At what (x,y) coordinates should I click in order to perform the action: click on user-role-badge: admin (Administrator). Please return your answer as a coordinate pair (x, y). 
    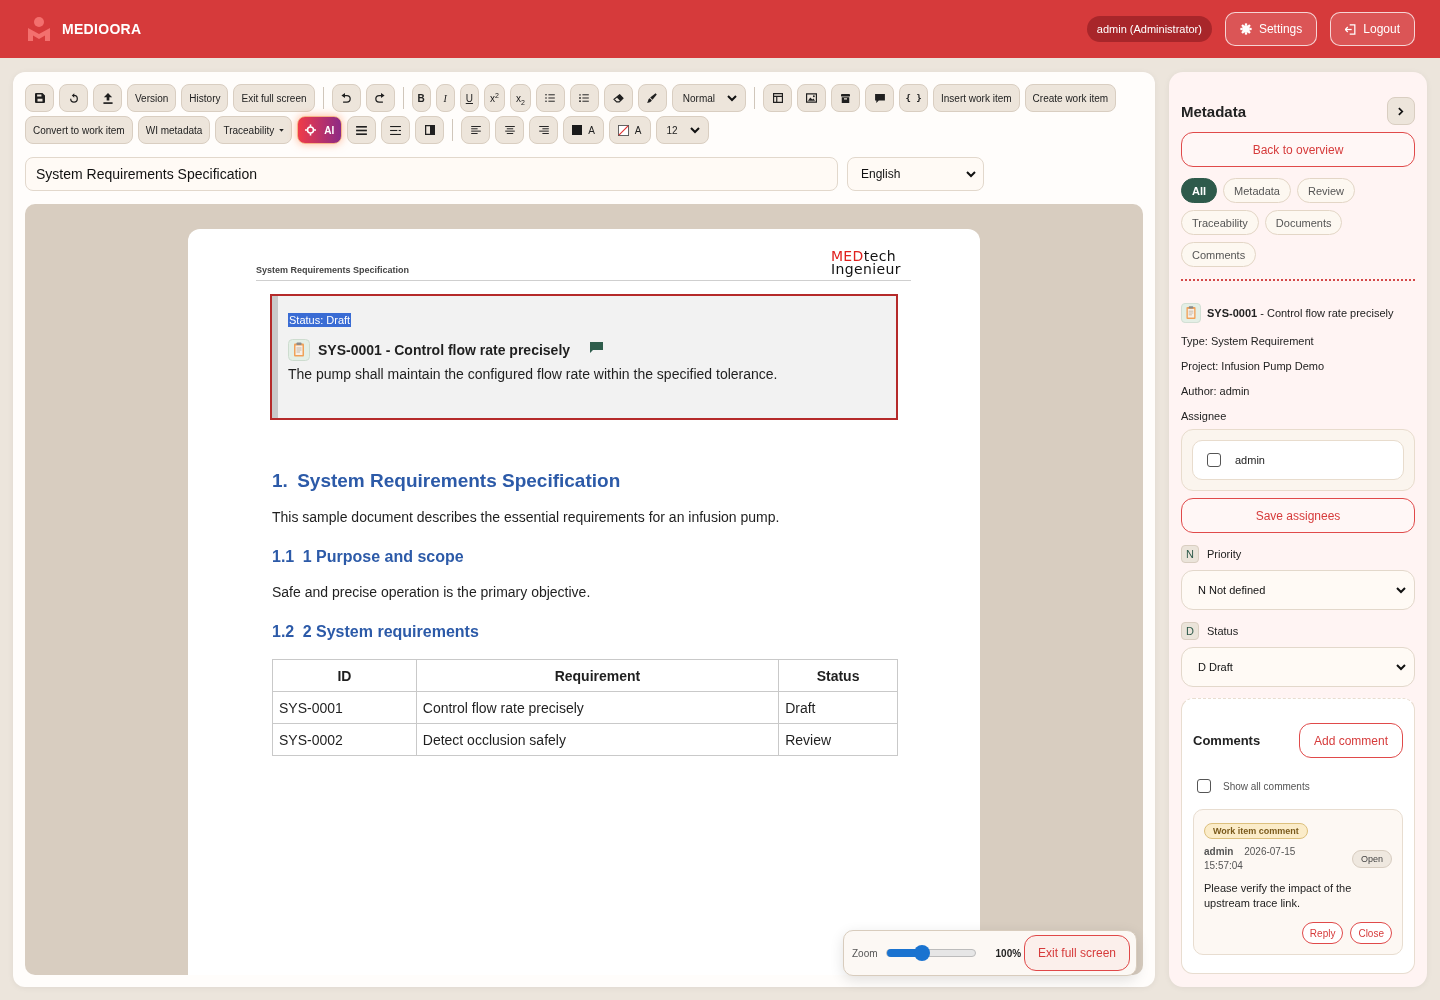
    Looking at the image, I should click on (1149, 29).